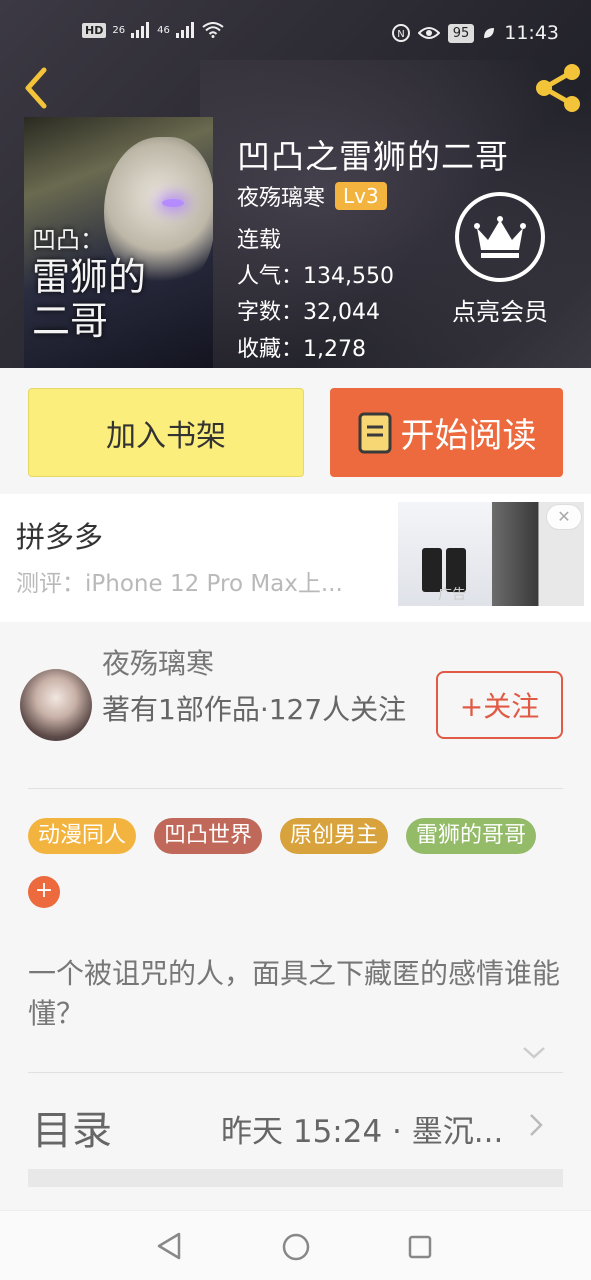 The image size is (591, 1280). I want to click on ad-title: 拼多多, so click(60, 537).